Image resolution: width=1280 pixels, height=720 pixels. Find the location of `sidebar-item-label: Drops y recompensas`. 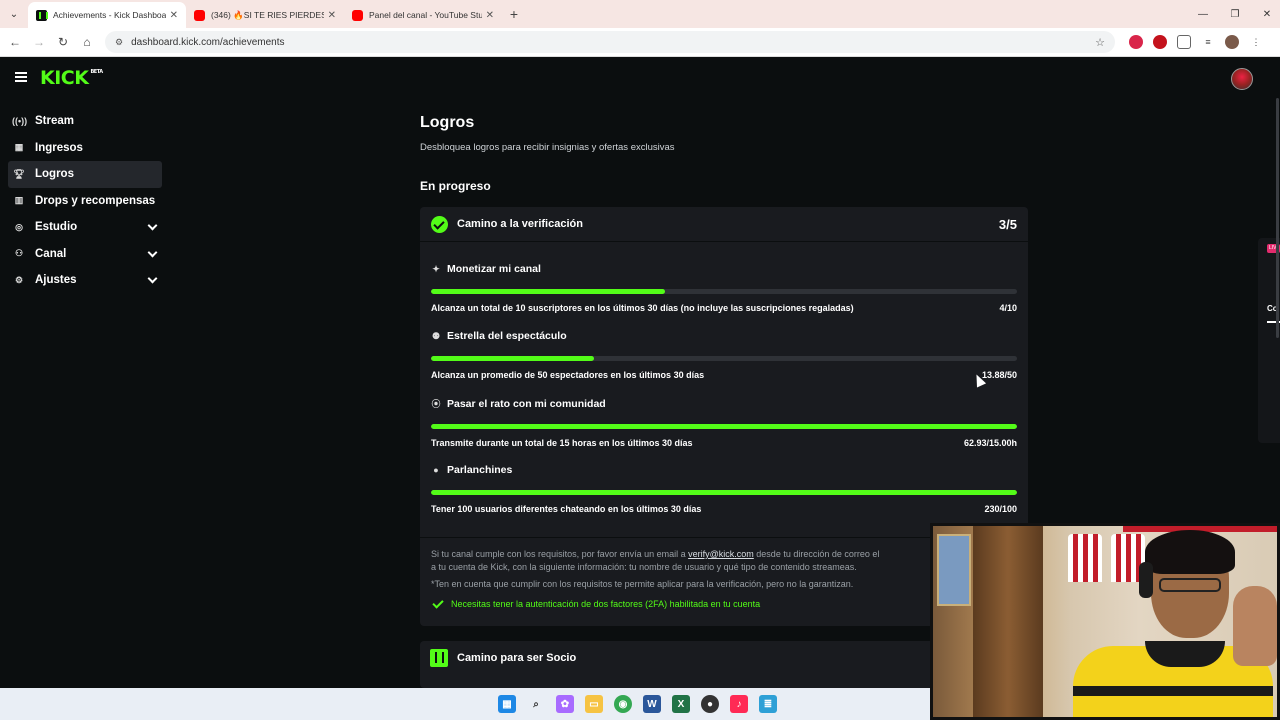

sidebar-item-label: Drops y recompensas is located at coordinates (95, 200).